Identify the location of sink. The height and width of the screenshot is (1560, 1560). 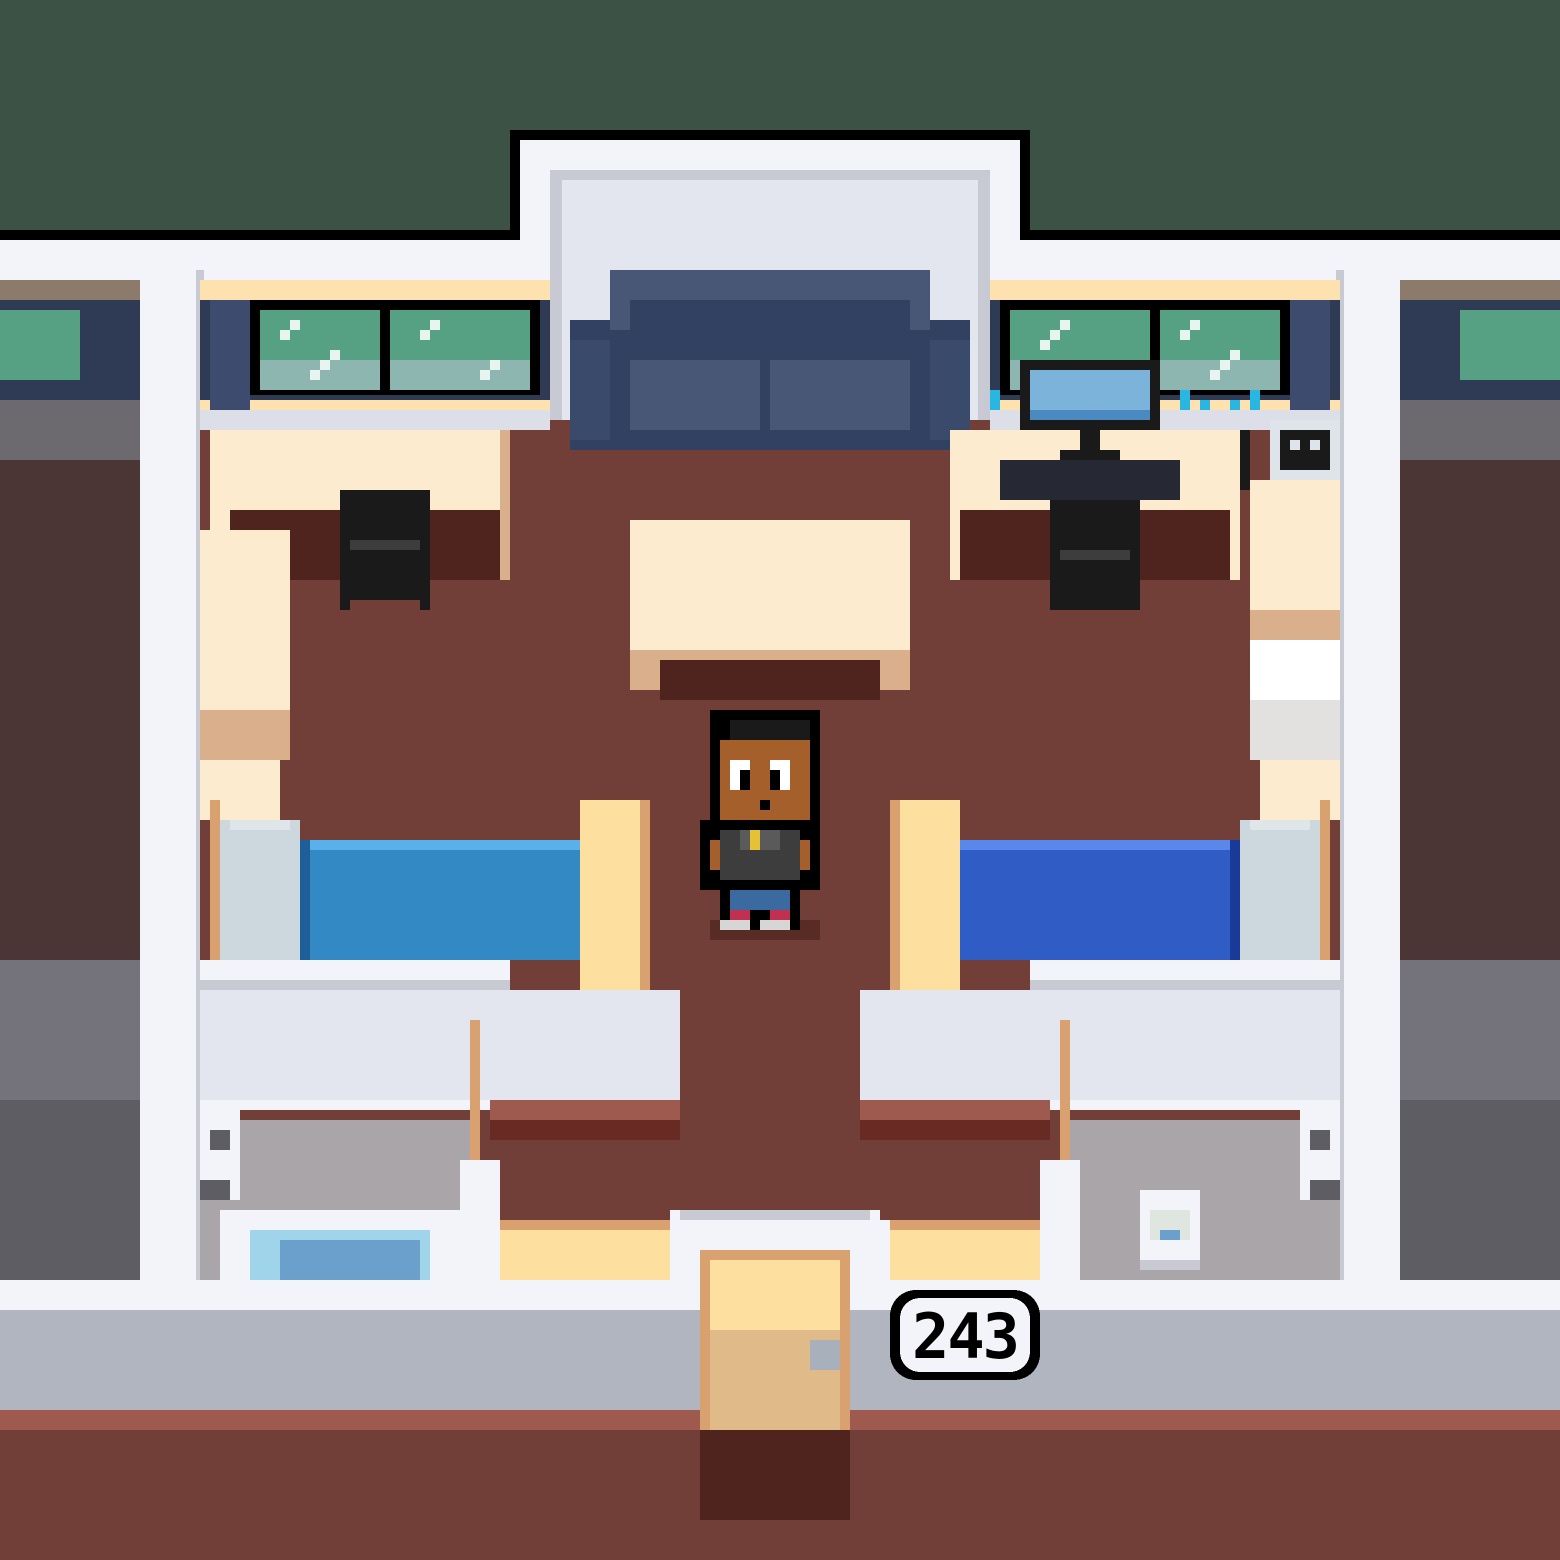
(1170, 1230).